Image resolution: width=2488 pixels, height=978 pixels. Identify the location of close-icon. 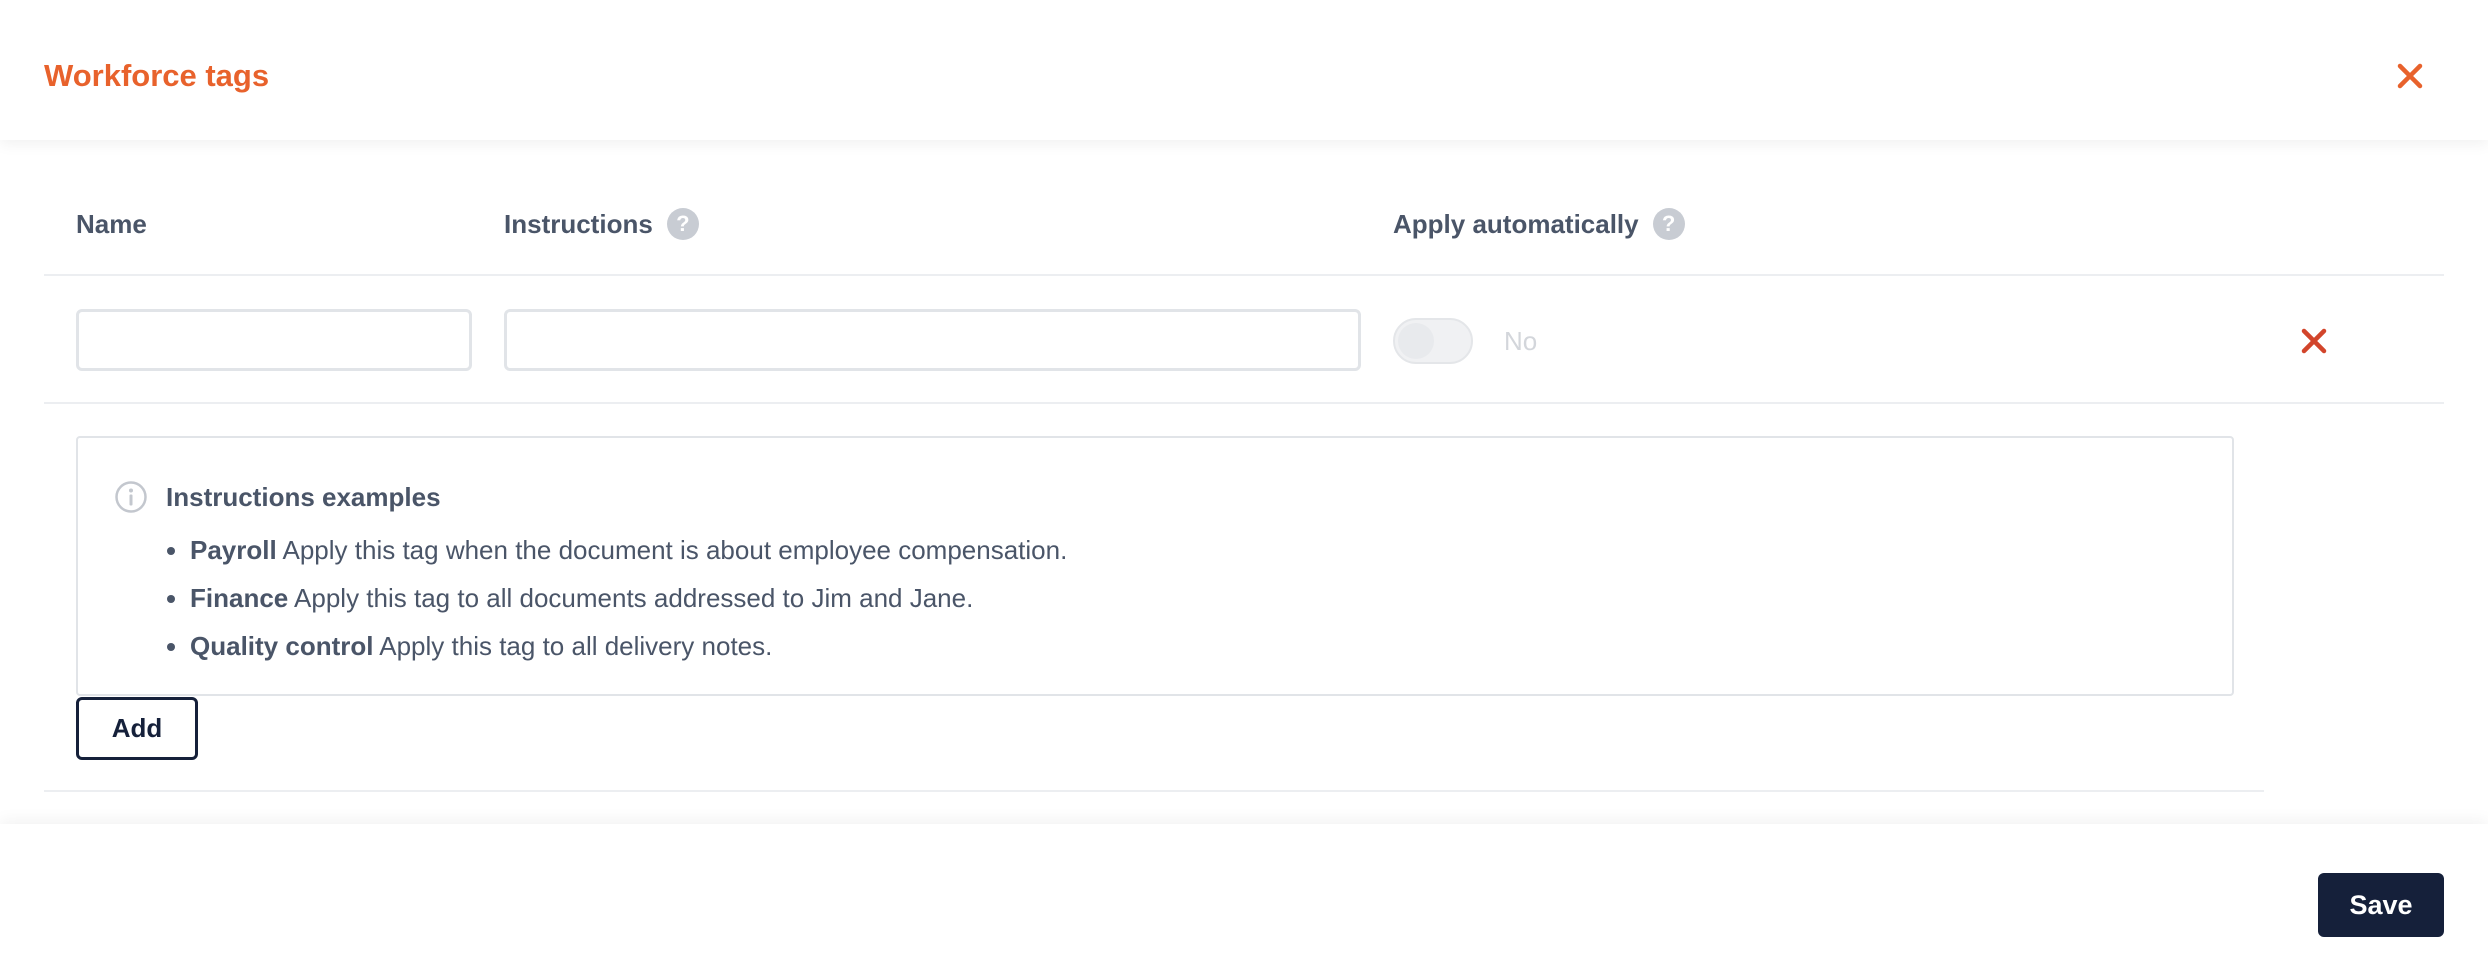
(2410, 76).